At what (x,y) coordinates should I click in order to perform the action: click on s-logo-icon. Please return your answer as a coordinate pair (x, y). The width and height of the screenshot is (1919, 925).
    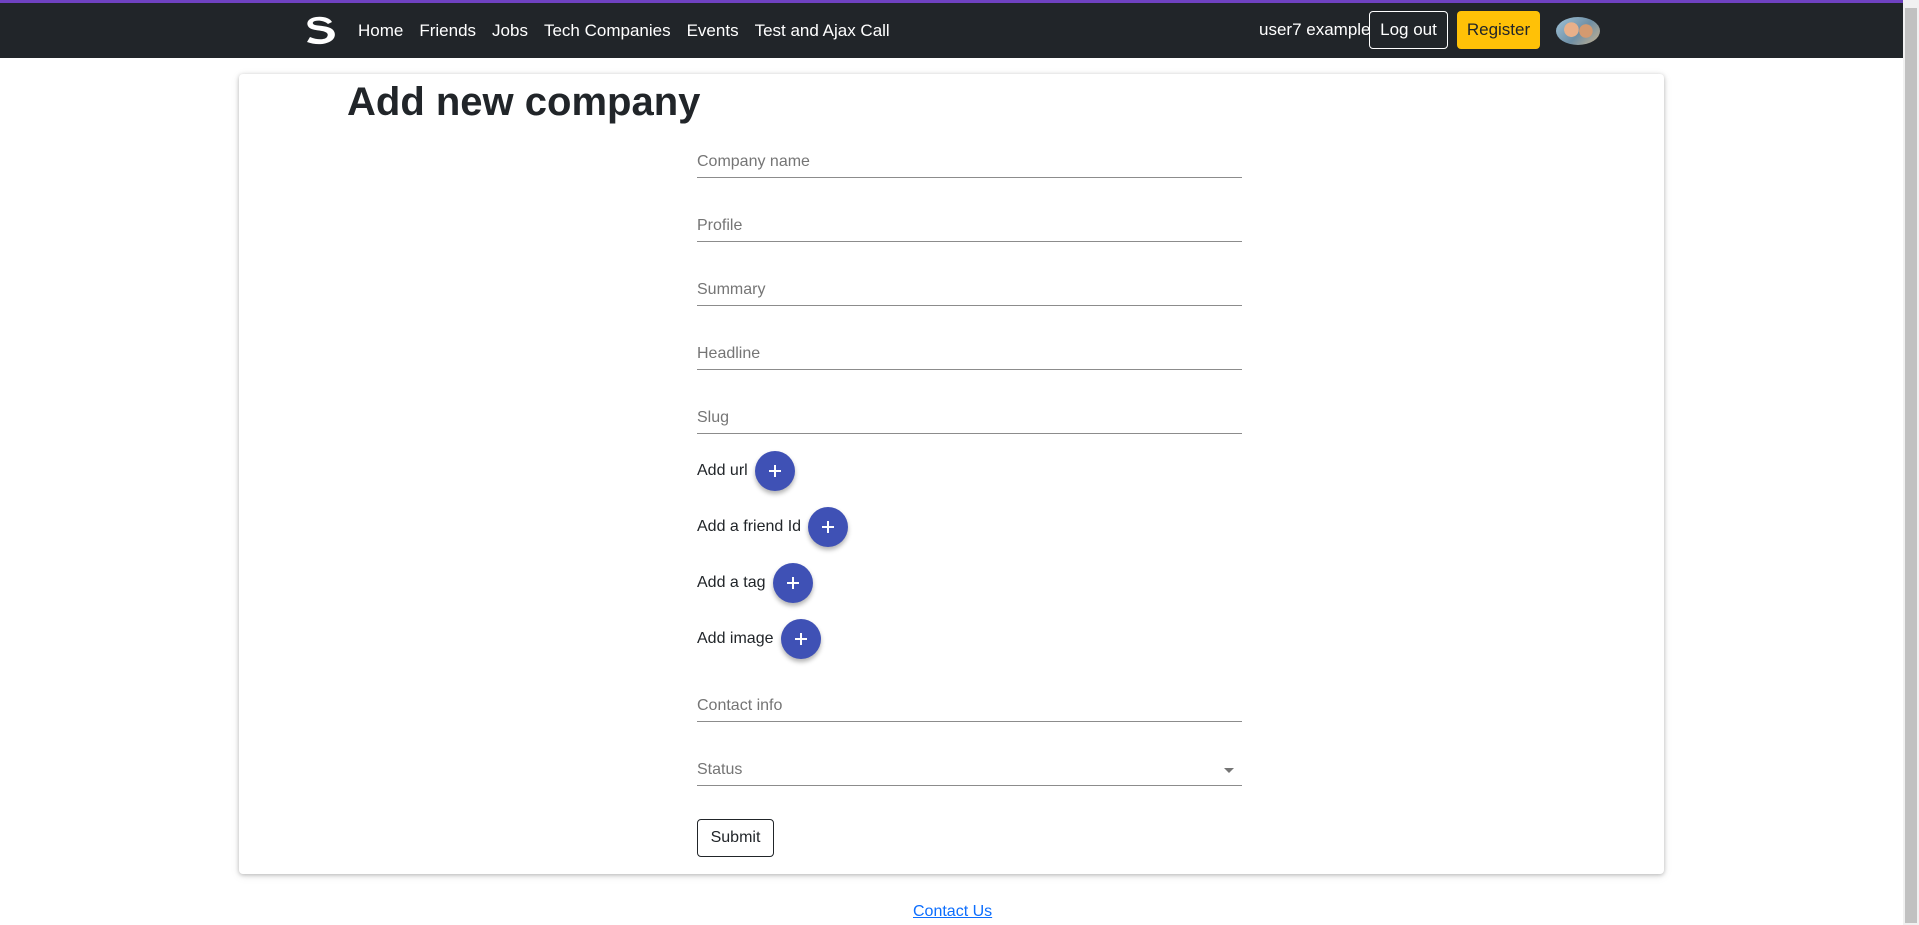
    Looking at the image, I should click on (320, 30).